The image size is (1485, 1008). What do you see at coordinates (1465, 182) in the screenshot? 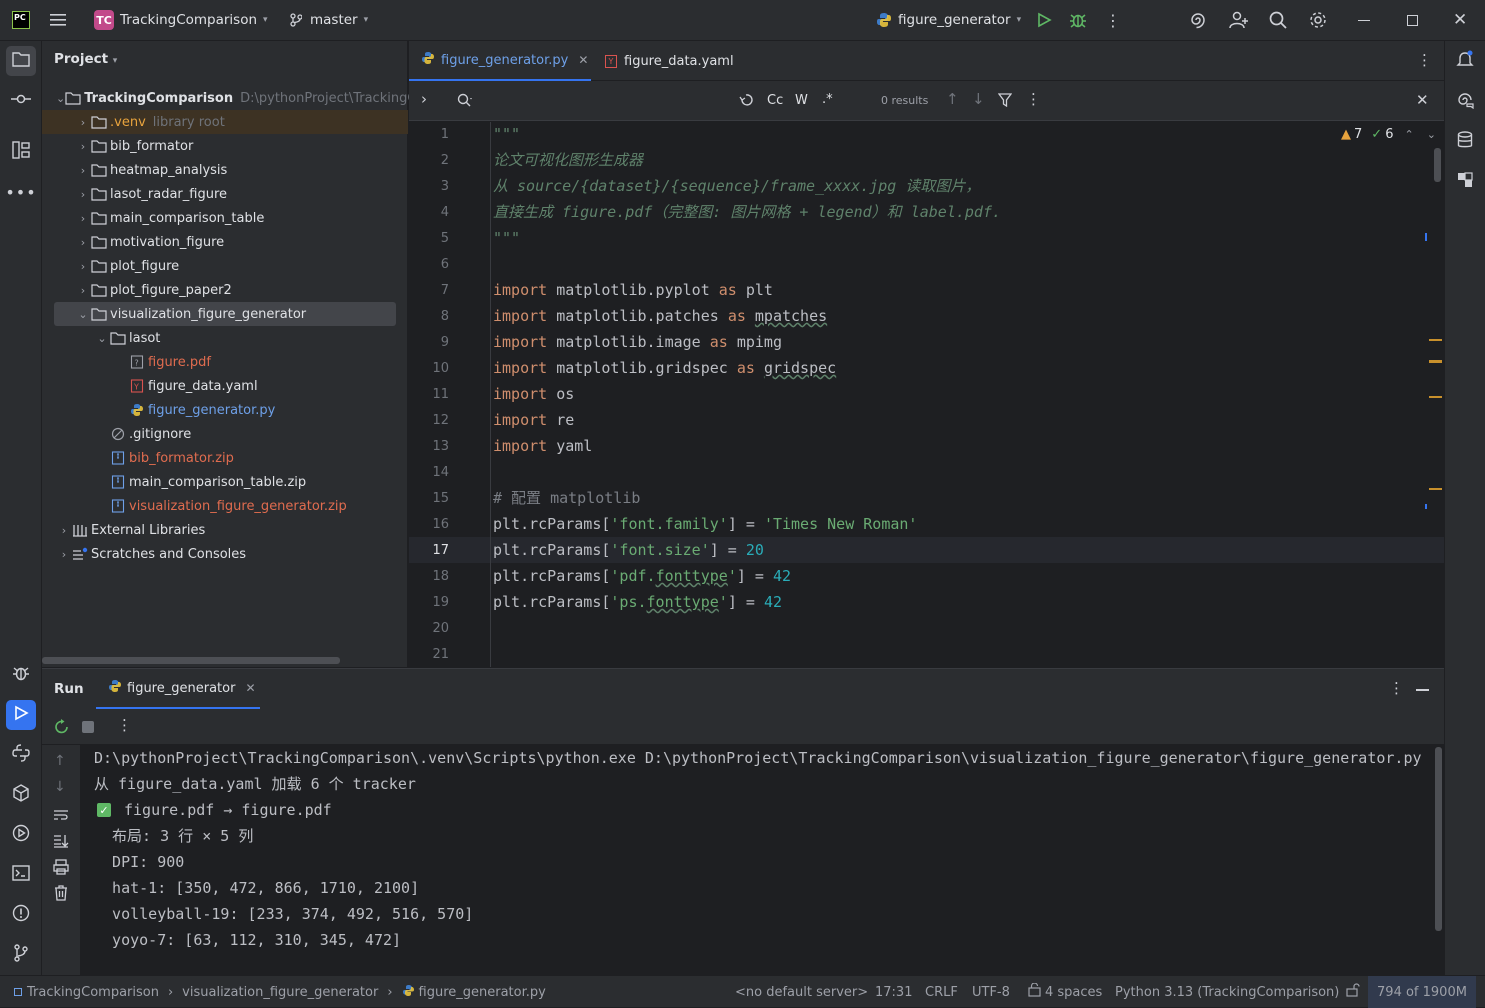
I see `sciview-tool-button` at bounding box center [1465, 182].